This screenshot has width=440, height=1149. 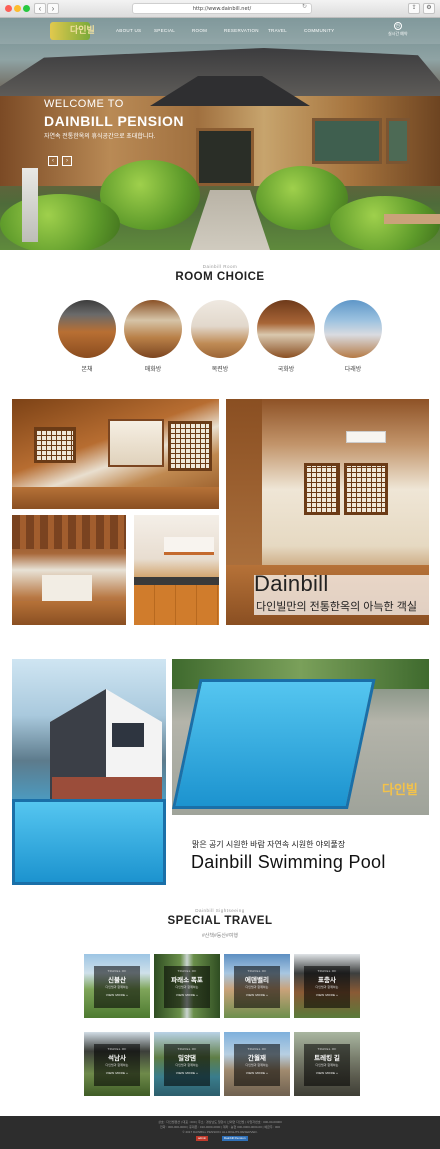 What do you see at coordinates (189, 546) in the screenshot?
I see `kitchen-window` at bounding box center [189, 546].